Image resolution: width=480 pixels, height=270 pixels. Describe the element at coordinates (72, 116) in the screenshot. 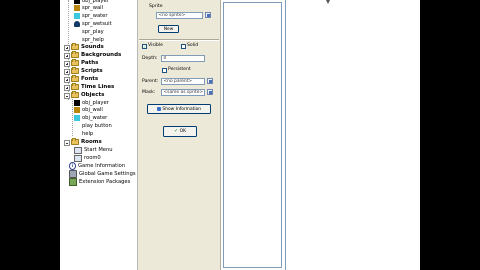

I see `tree-guide-line` at that location.